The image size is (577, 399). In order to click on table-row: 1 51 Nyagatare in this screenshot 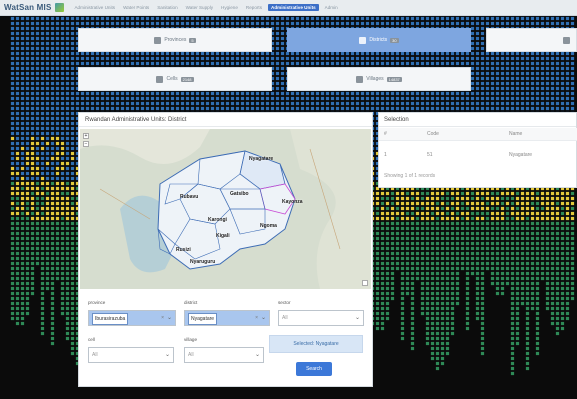, I will do `click(478, 155)`.